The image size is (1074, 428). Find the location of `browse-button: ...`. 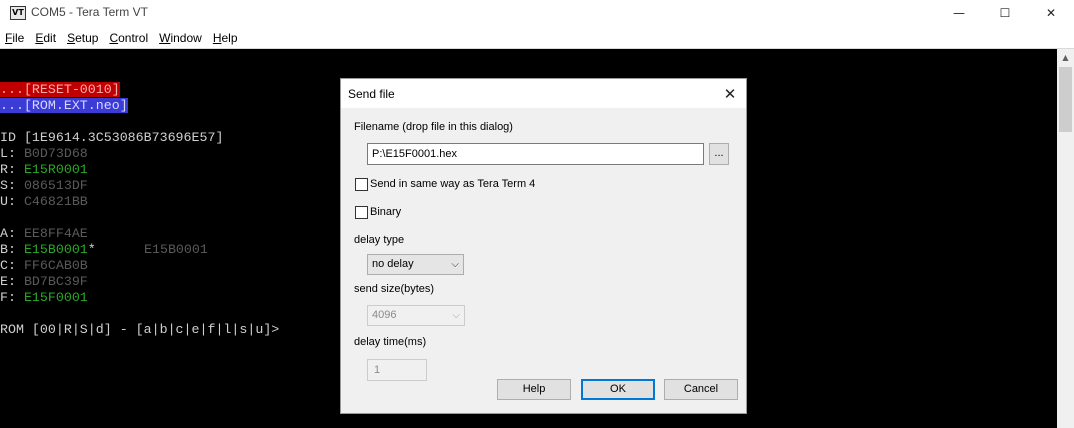

browse-button: ... is located at coordinates (719, 154).